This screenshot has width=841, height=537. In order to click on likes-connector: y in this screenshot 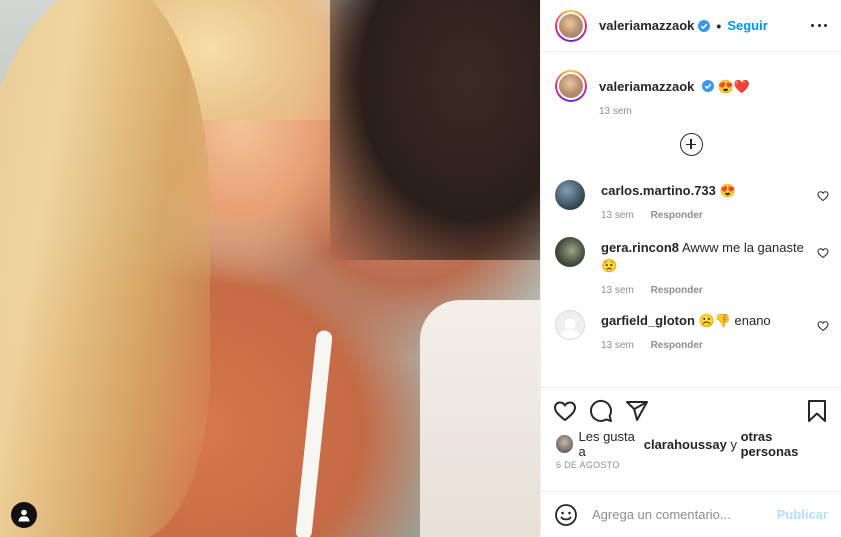, I will do `click(733, 444)`.